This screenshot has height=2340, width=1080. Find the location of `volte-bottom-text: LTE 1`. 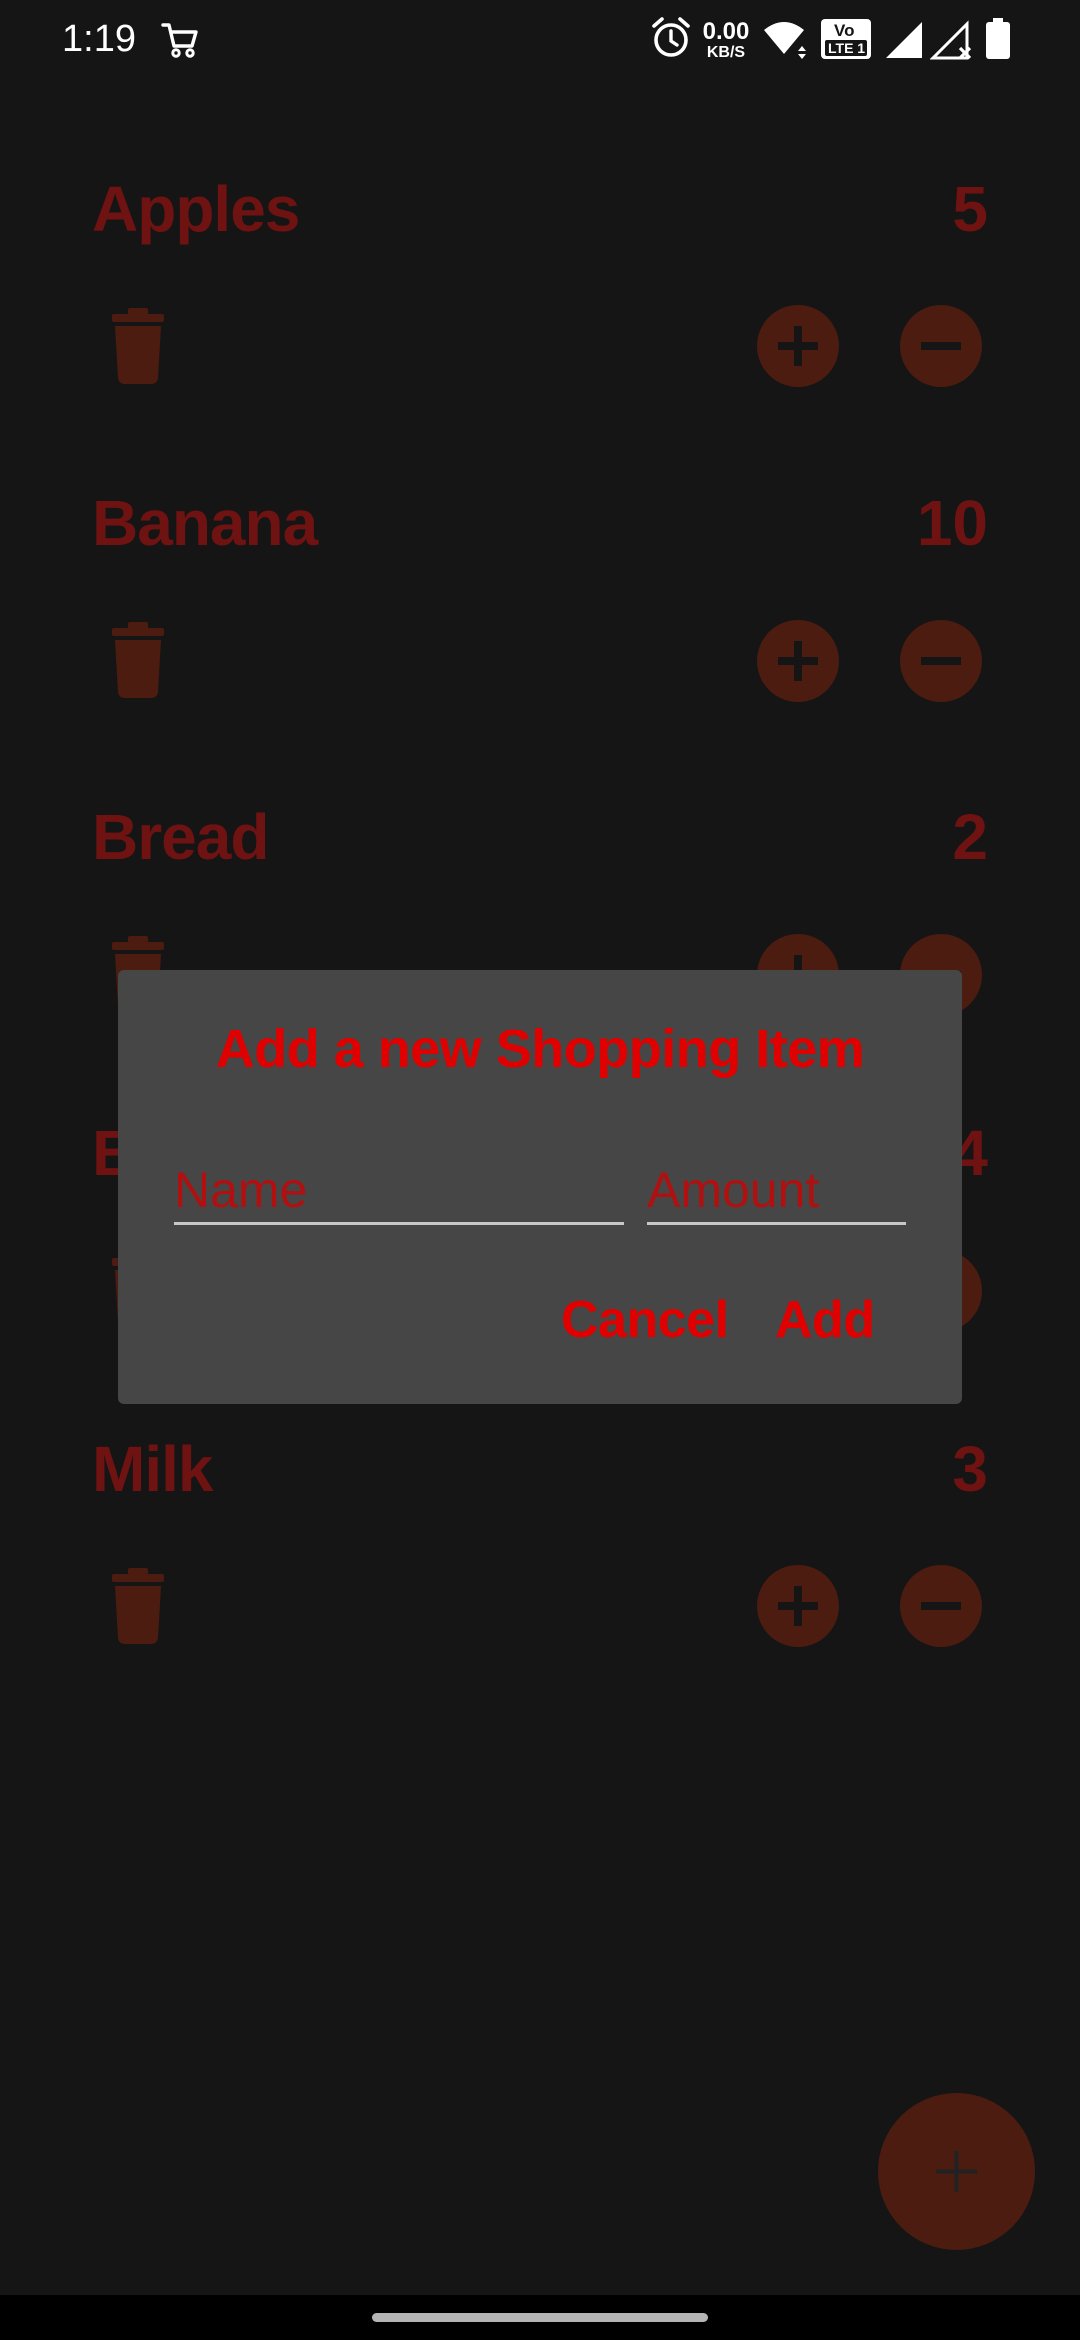

volte-bottom-text: LTE 1 is located at coordinates (846, 48).